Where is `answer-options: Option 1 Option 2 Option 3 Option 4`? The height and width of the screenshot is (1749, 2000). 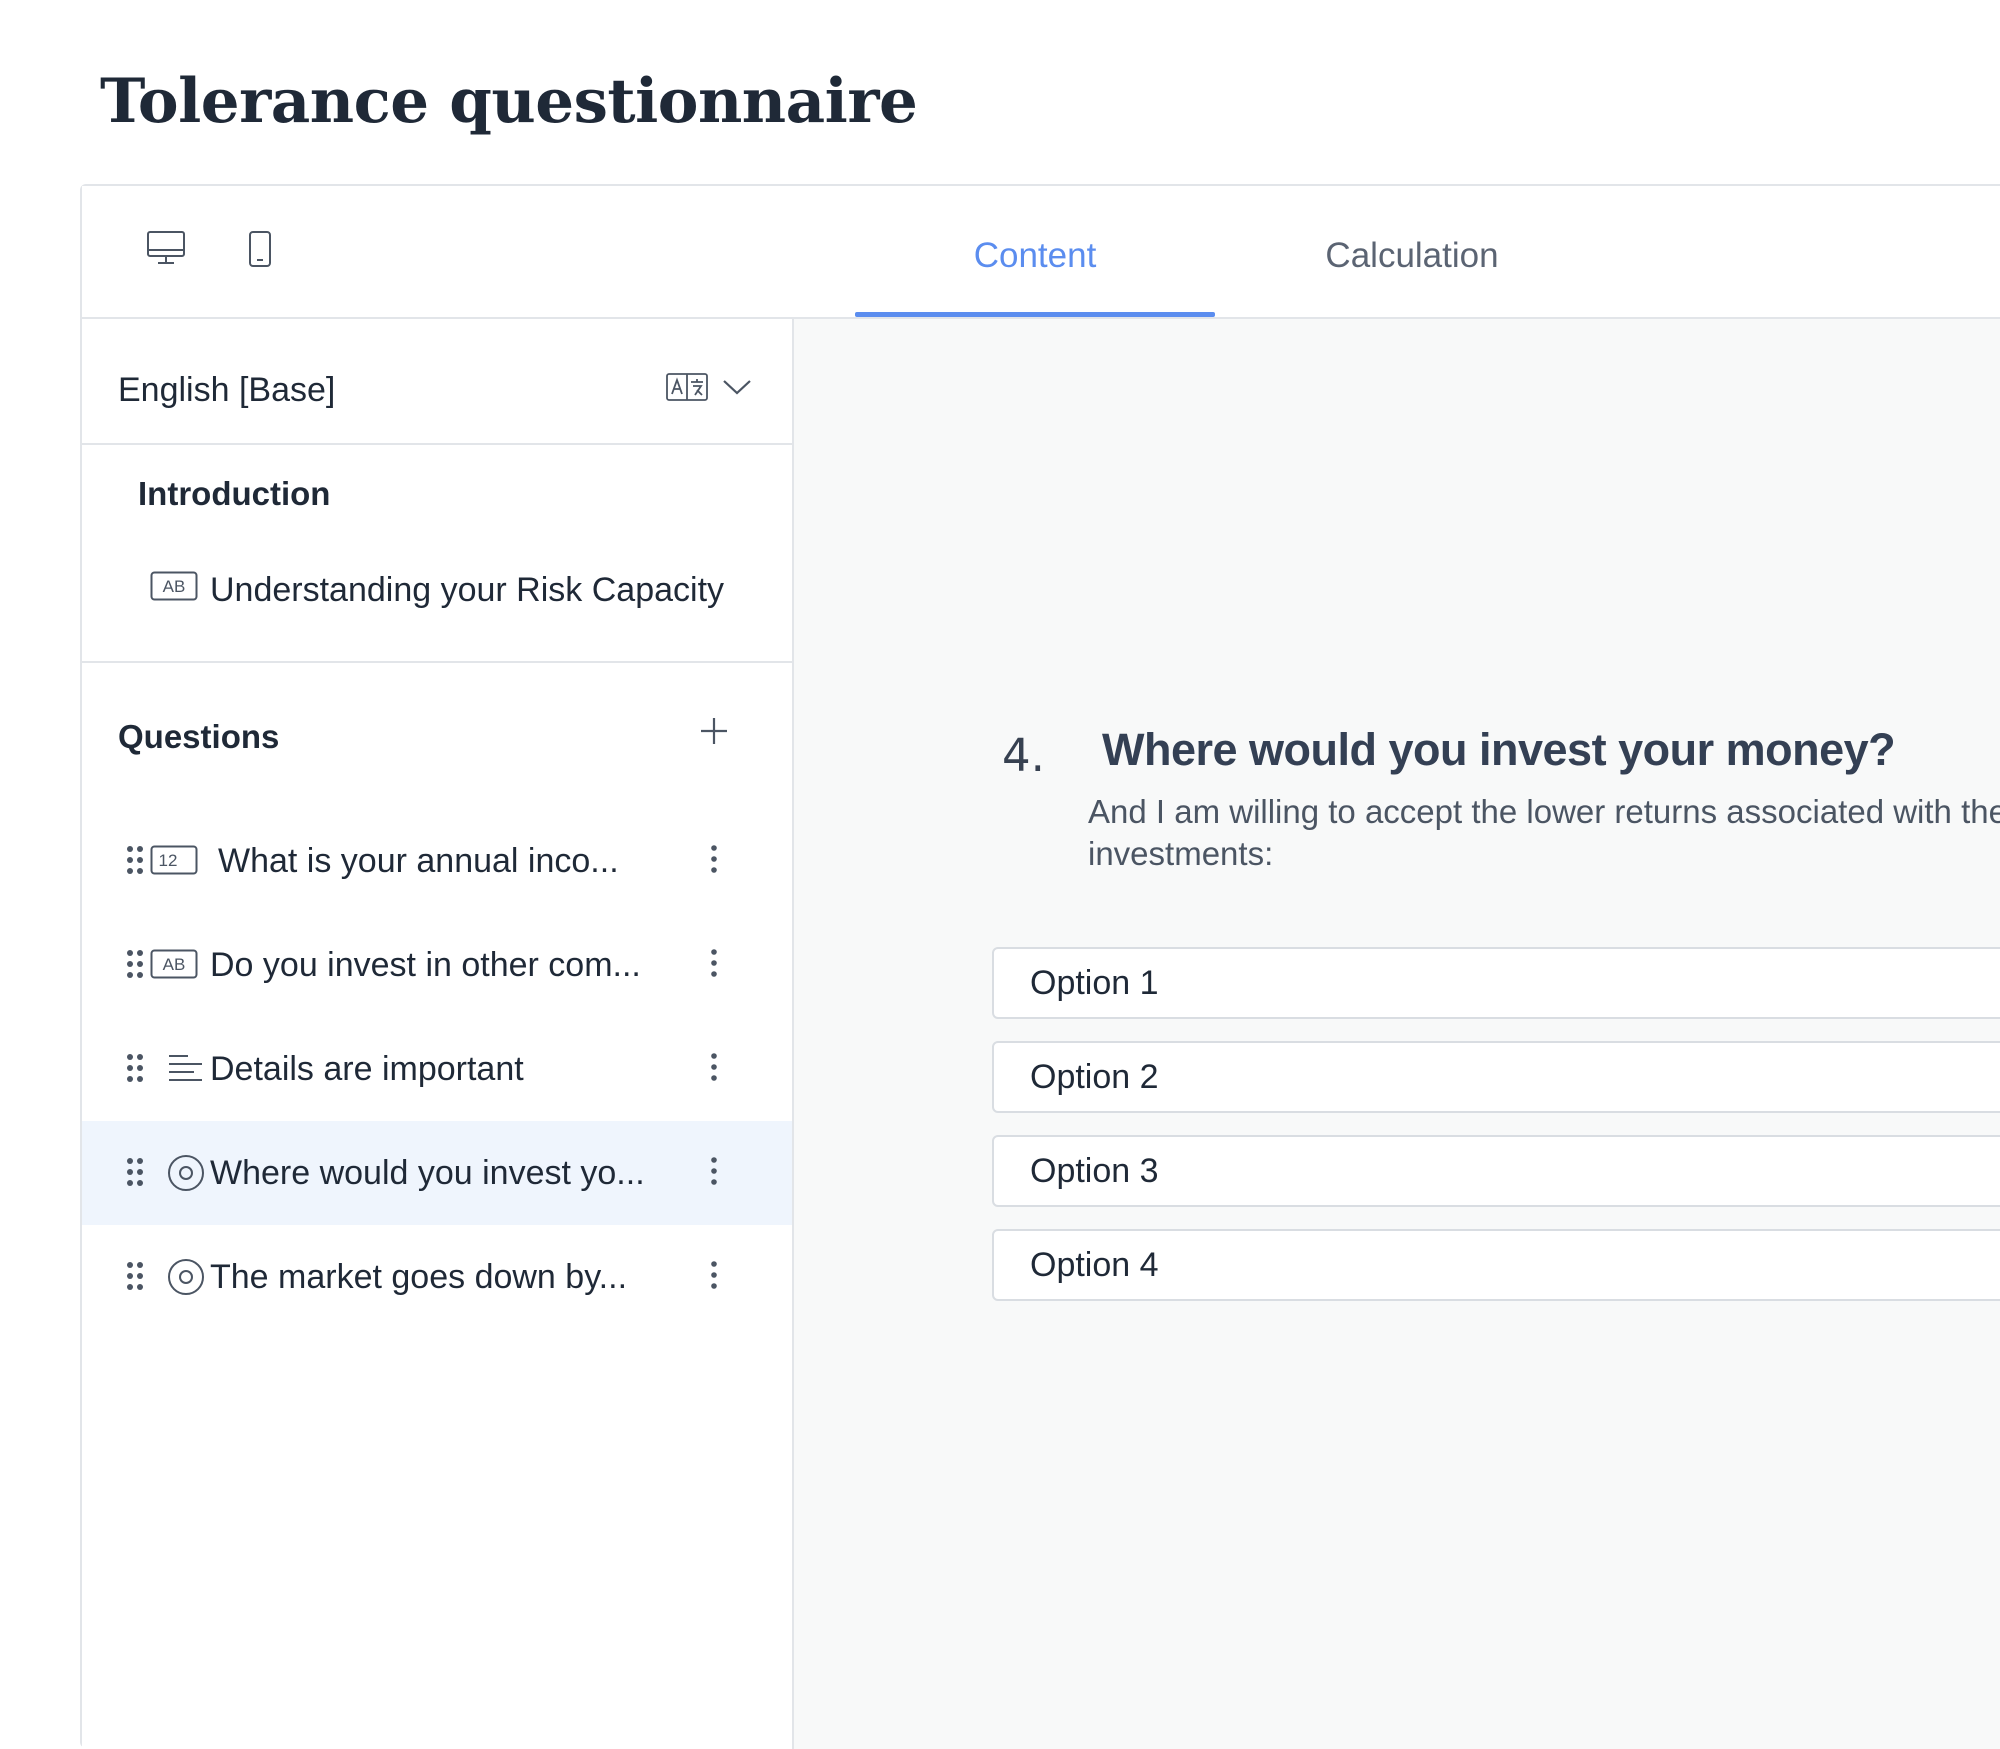
answer-options: Option 1 Option 2 Option 3 Option 4 is located at coordinates (1496, 1135).